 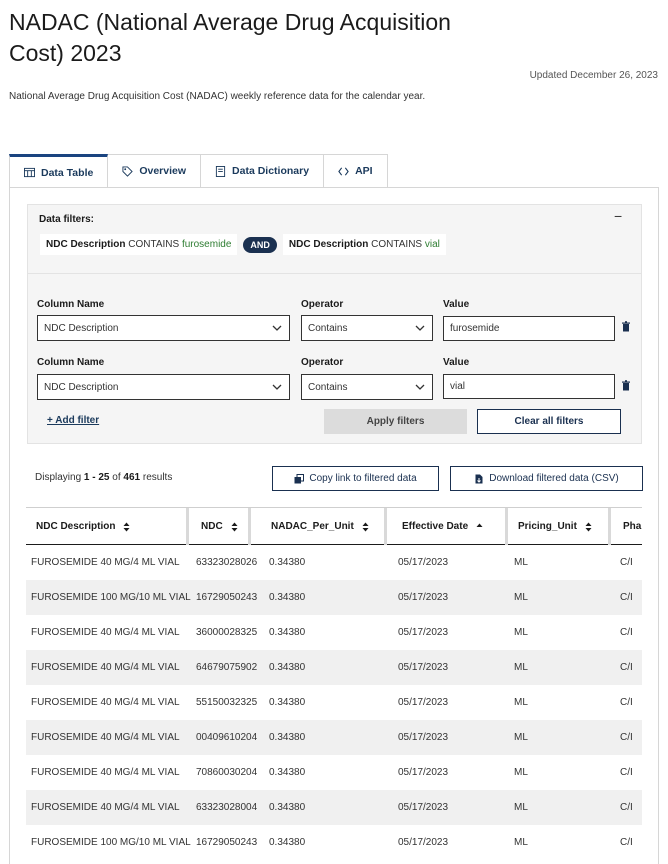 I want to click on download-csv-button: Download filtered data (CSV), so click(x=546, y=478).